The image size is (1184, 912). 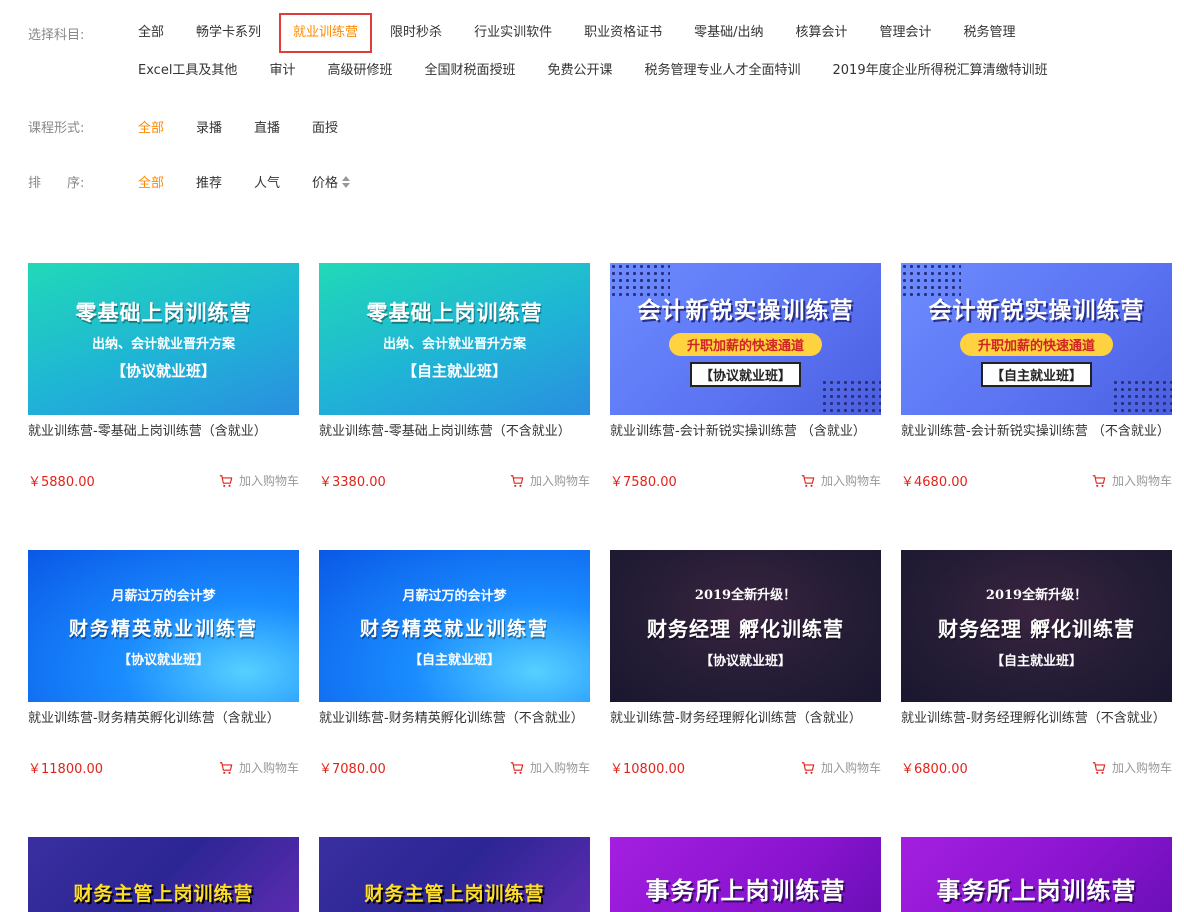 I want to click on banner-main-text: 会计新锐实操训练营, so click(x=745, y=311).